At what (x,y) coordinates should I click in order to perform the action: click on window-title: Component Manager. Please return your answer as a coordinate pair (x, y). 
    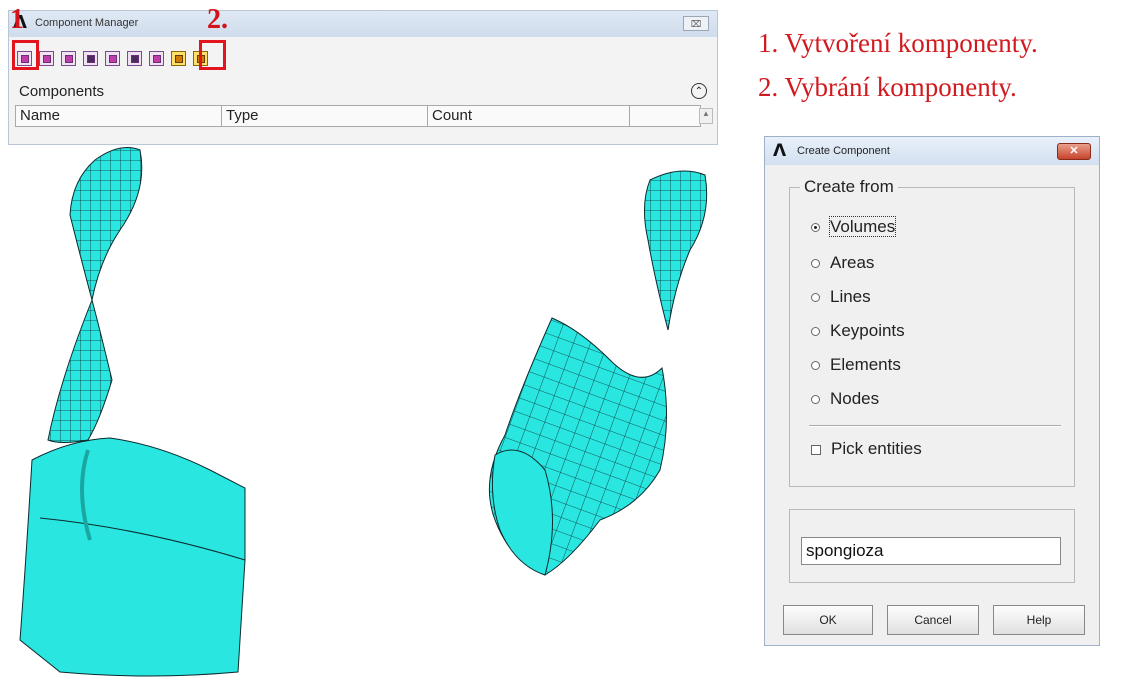
    Looking at the image, I should click on (87, 23).